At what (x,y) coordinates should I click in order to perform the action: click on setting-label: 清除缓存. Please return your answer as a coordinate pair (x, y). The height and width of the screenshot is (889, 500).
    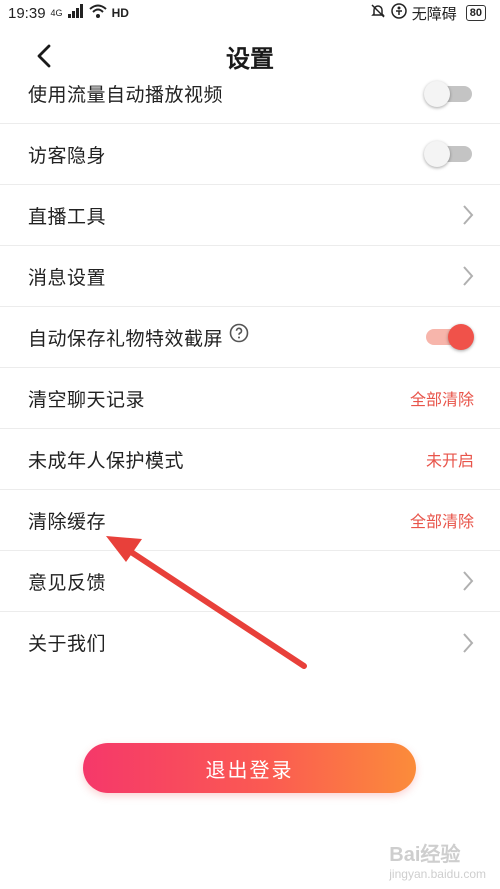
    Looking at the image, I should click on (67, 522).